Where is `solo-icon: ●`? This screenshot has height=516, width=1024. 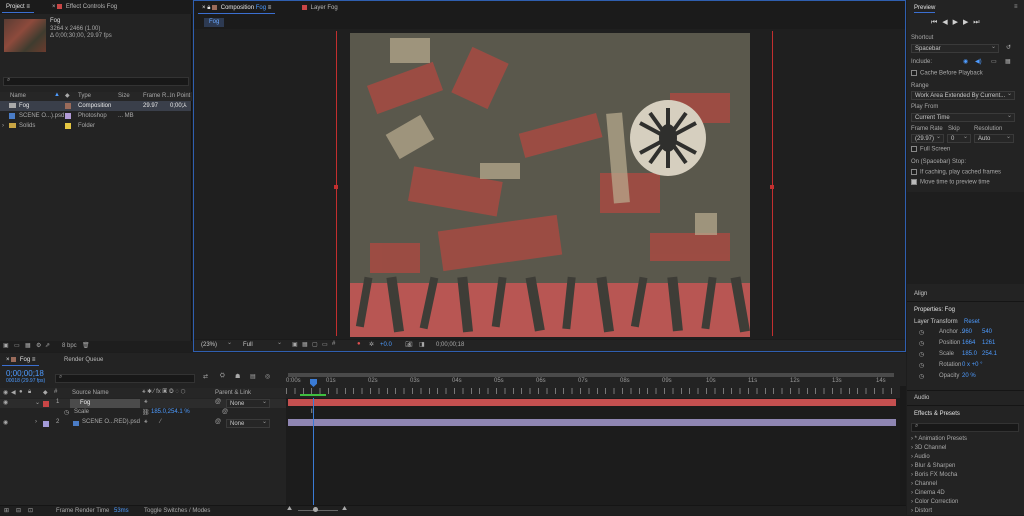 solo-icon: ● is located at coordinates (21, 392).